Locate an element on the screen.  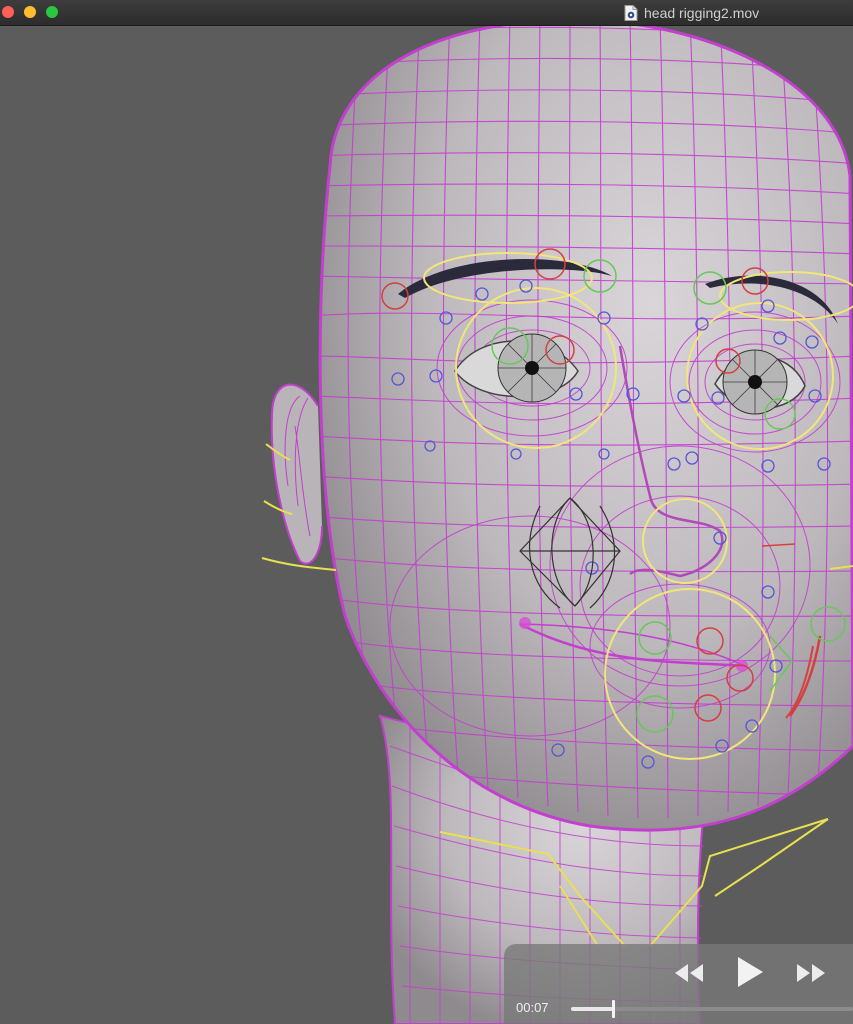
scrubber-track is located at coordinates (712, 1009).